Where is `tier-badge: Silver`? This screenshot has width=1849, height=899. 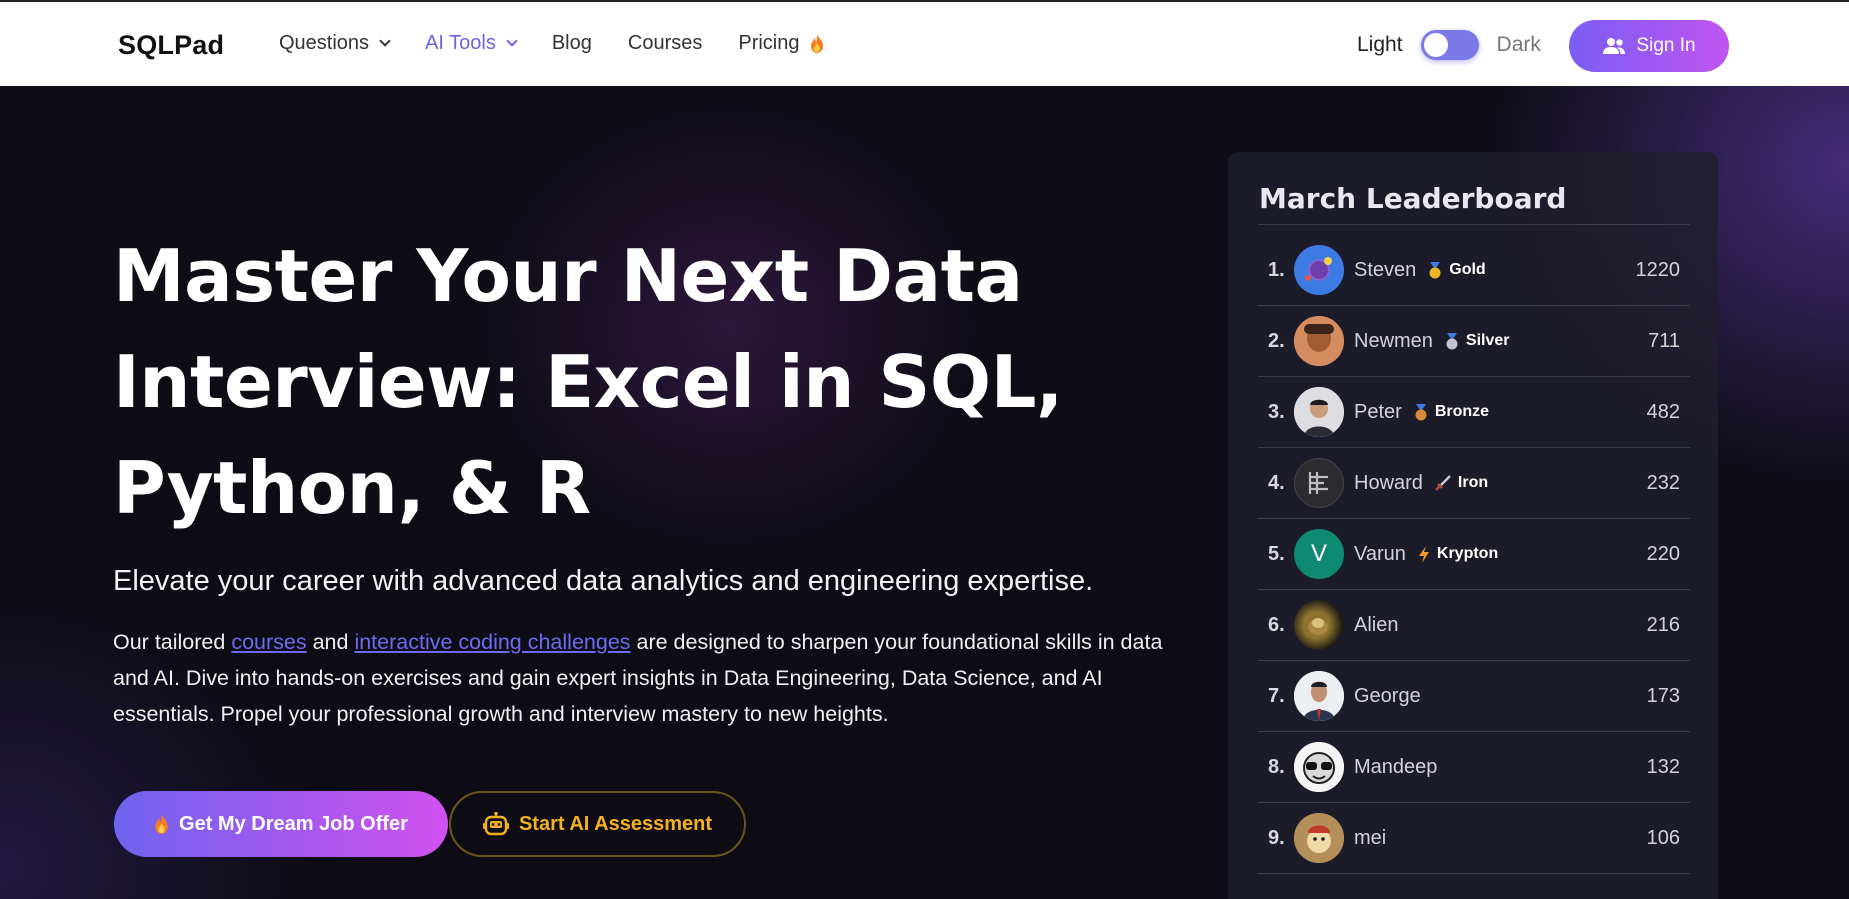 tier-badge: Silver is located at coordinates (1477, 341).